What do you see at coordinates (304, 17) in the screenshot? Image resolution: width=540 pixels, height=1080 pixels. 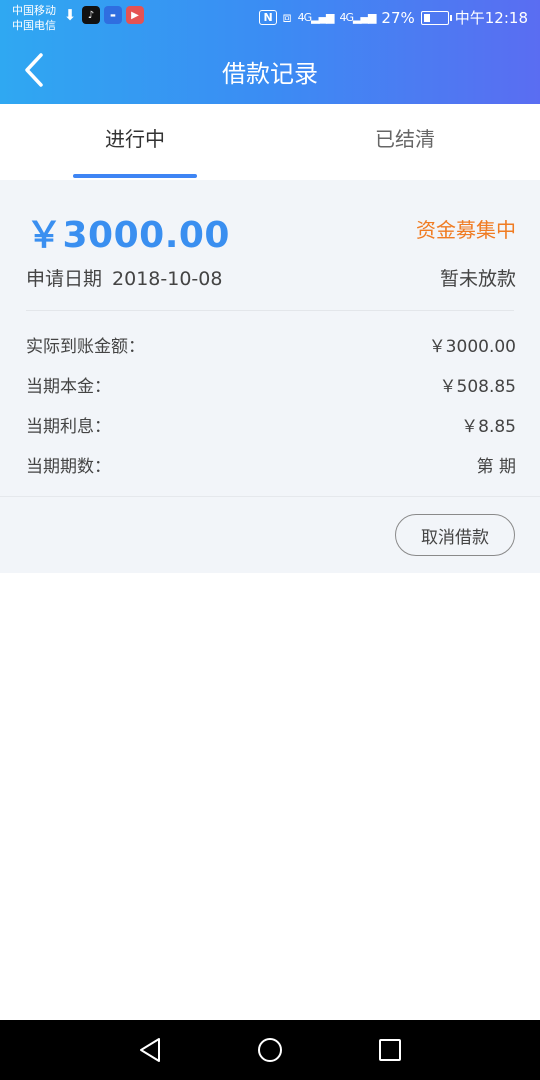 I see `signal-1-label: 4G` at bounding box center [304, 17].